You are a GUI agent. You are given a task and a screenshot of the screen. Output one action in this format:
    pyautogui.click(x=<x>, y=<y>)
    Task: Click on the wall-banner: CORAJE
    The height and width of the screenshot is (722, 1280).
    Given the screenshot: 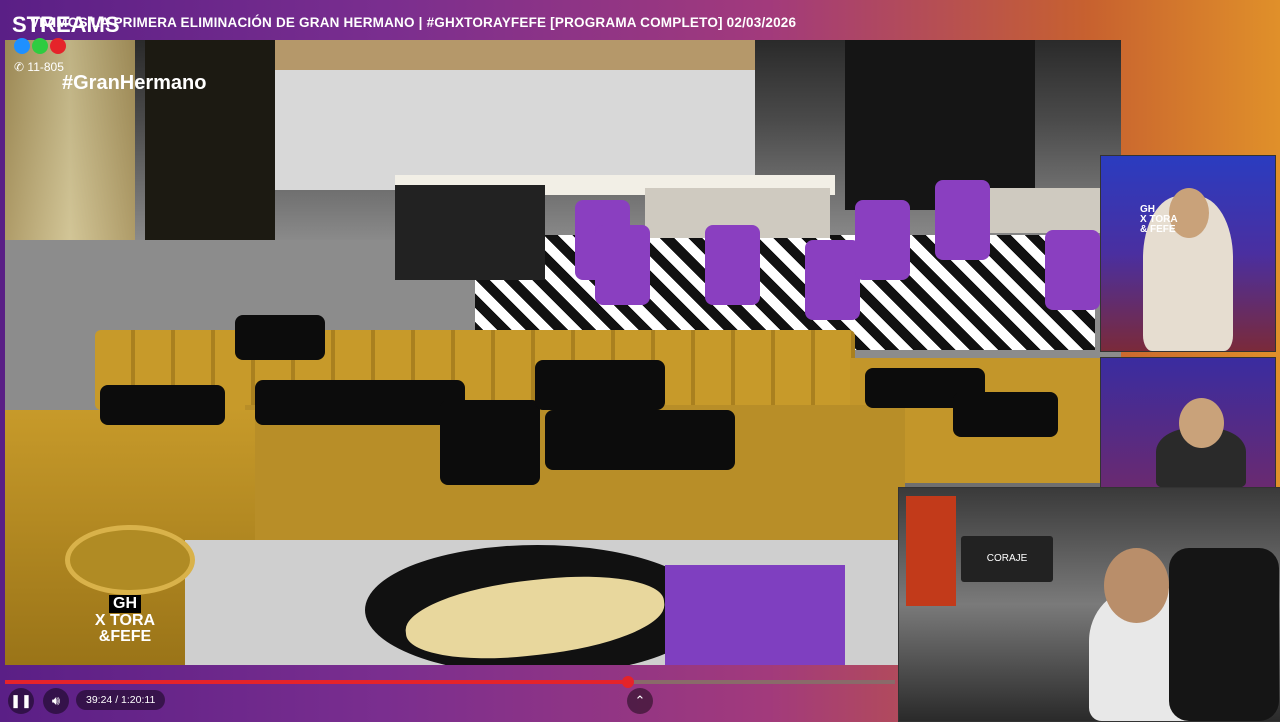 What is the action you would take?
    pyautogui.click(x=1007, y=559)
    